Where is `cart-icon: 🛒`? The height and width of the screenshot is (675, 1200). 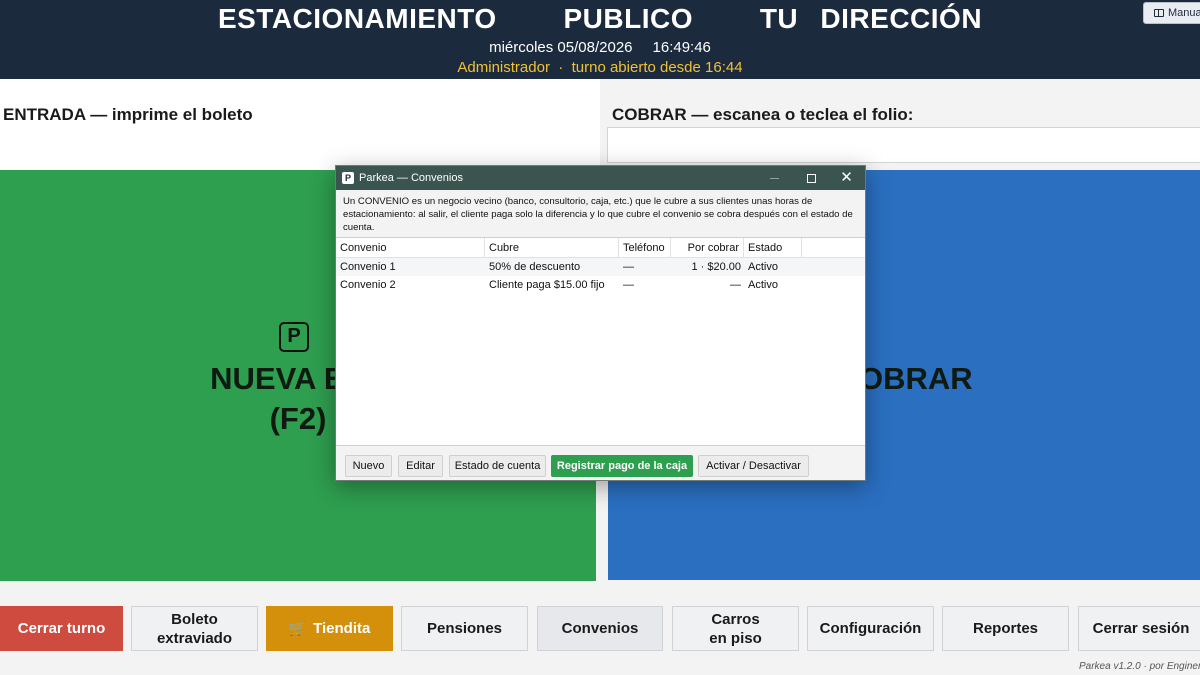 cart-icon: 🛒 is located at coordinates (297, 628).